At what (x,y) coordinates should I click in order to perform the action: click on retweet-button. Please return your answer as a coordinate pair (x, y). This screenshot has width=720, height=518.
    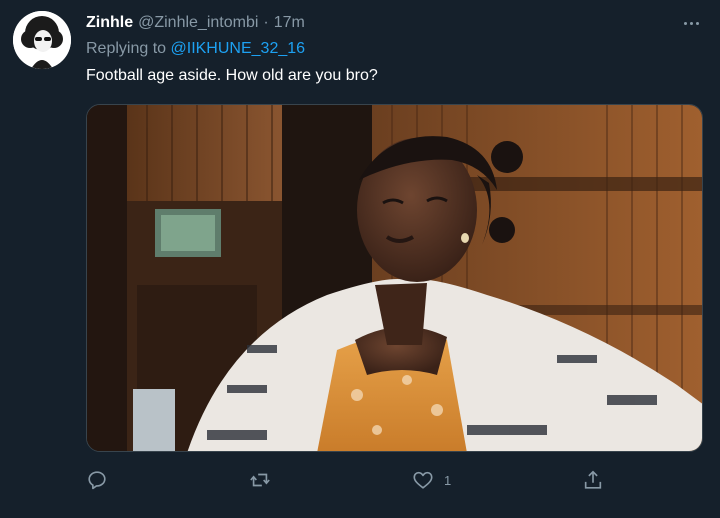
    Looking at the image, I should click on (260, 480).